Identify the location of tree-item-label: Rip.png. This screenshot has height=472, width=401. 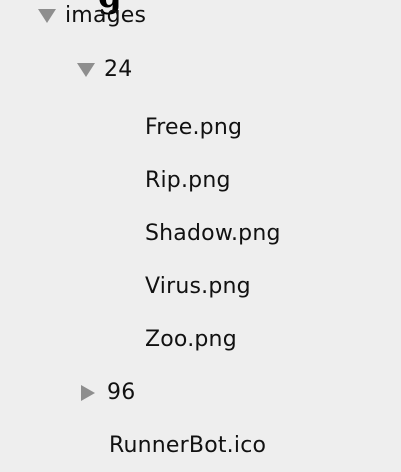
(188, 180).